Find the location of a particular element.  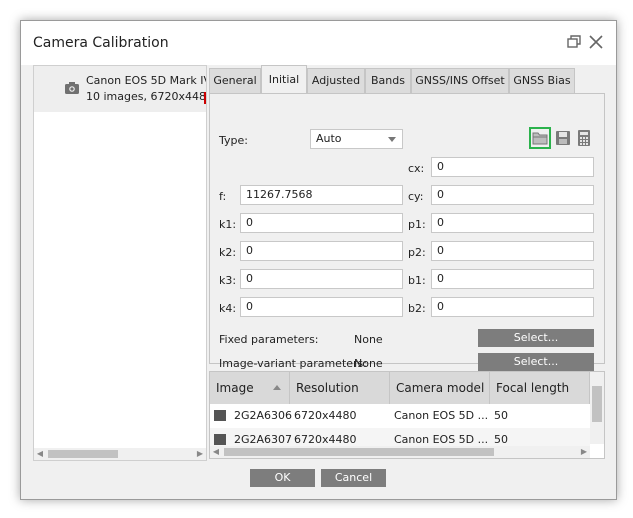

status-marker is located at coordinates (205, 98).